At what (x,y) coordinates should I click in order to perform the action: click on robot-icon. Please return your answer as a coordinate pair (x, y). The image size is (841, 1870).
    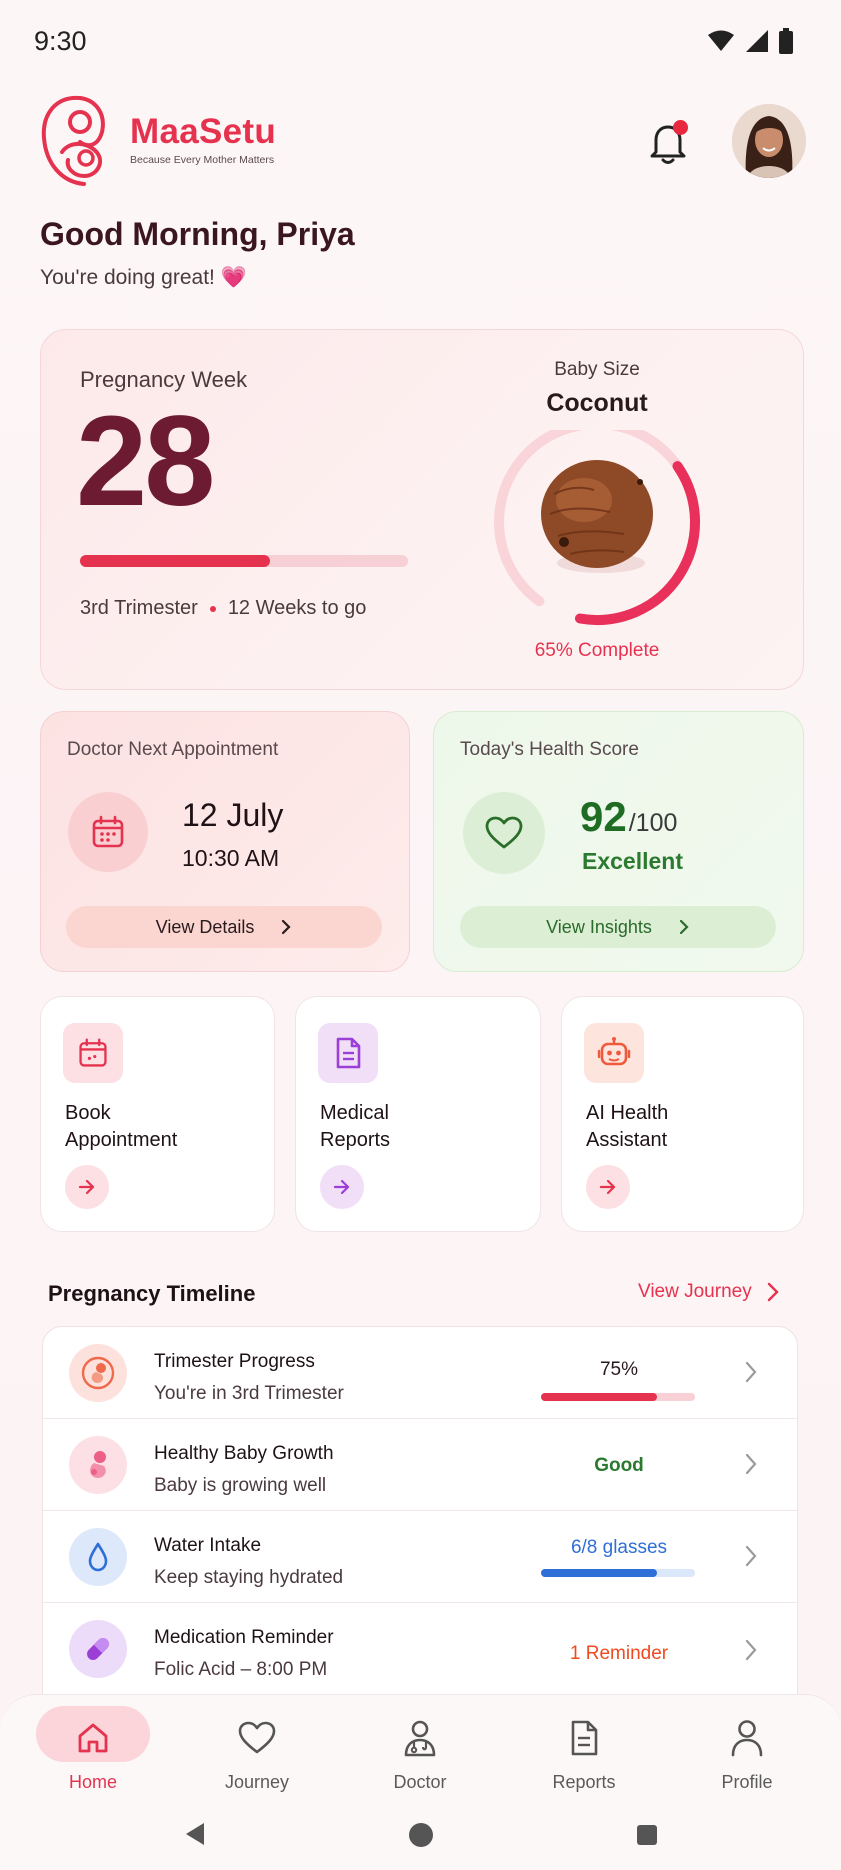
    Looking at the image, I should click on (614, 1051).